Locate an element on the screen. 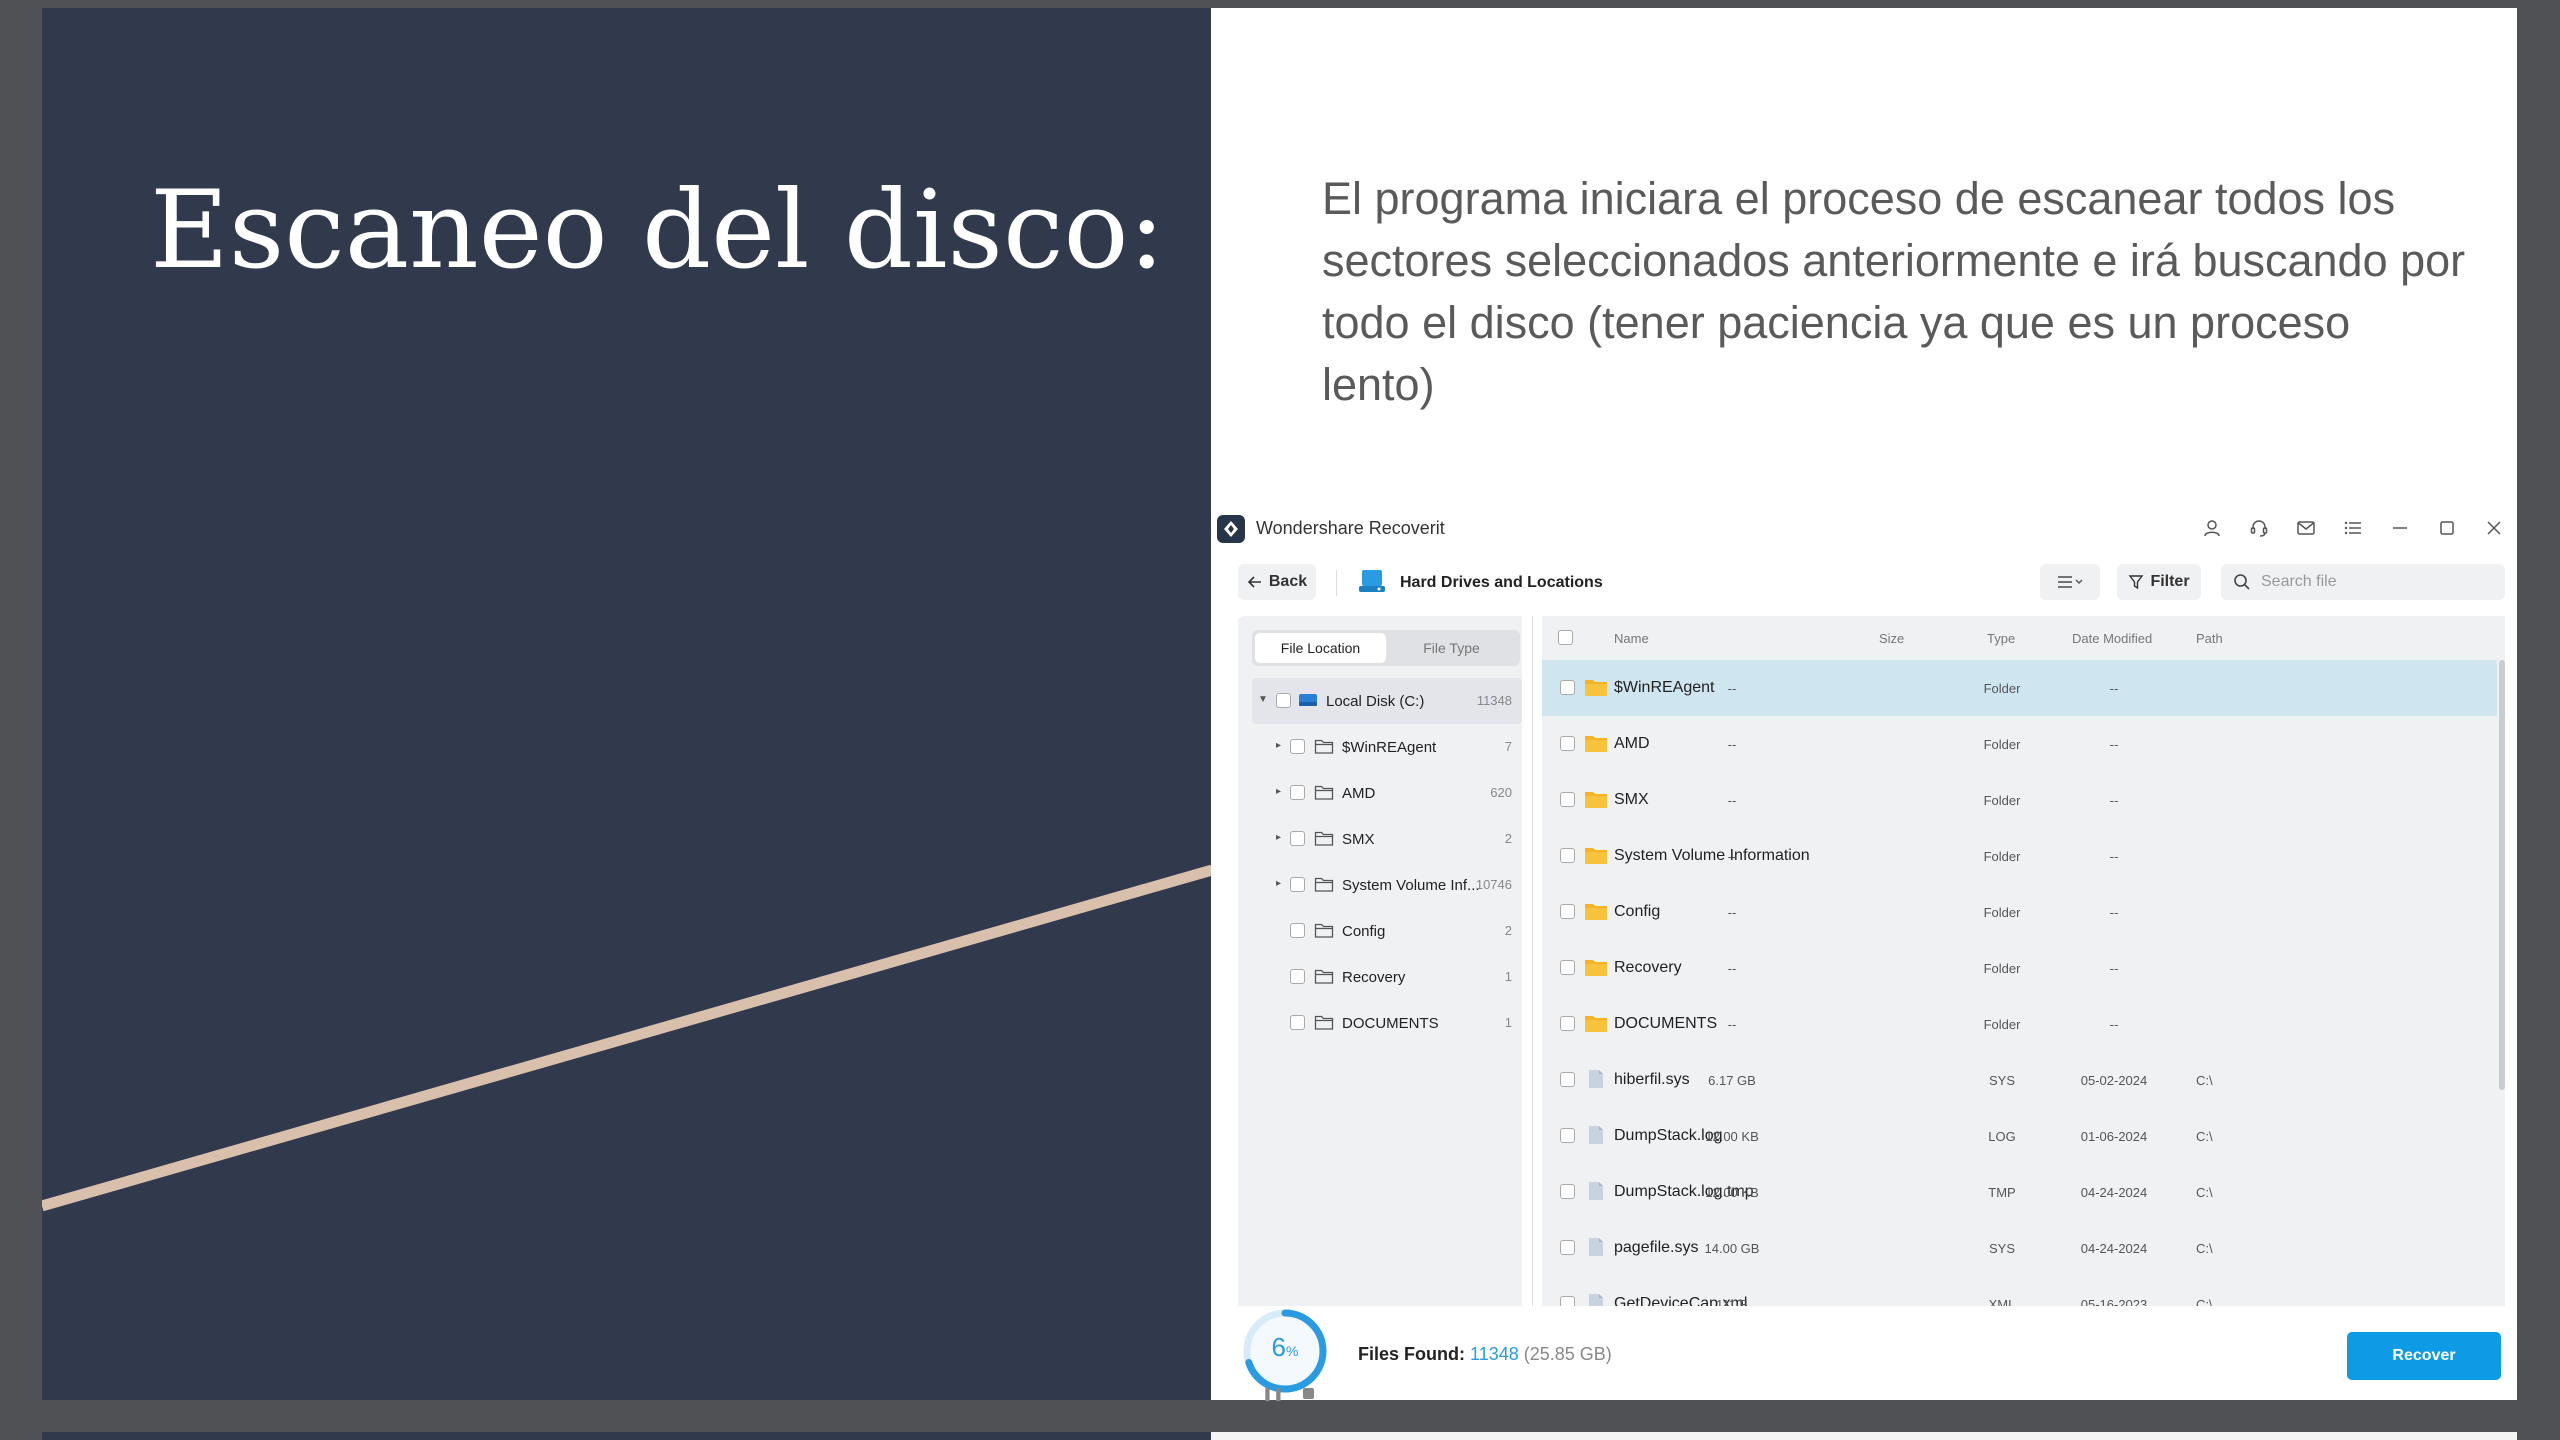 Image resolution: width=2560 pixels, height=1440 pixels. table-row: pagefile.sys 14.00 GB SYS 04-24-2024 C:\ is located at coordinates (2023, 1248).